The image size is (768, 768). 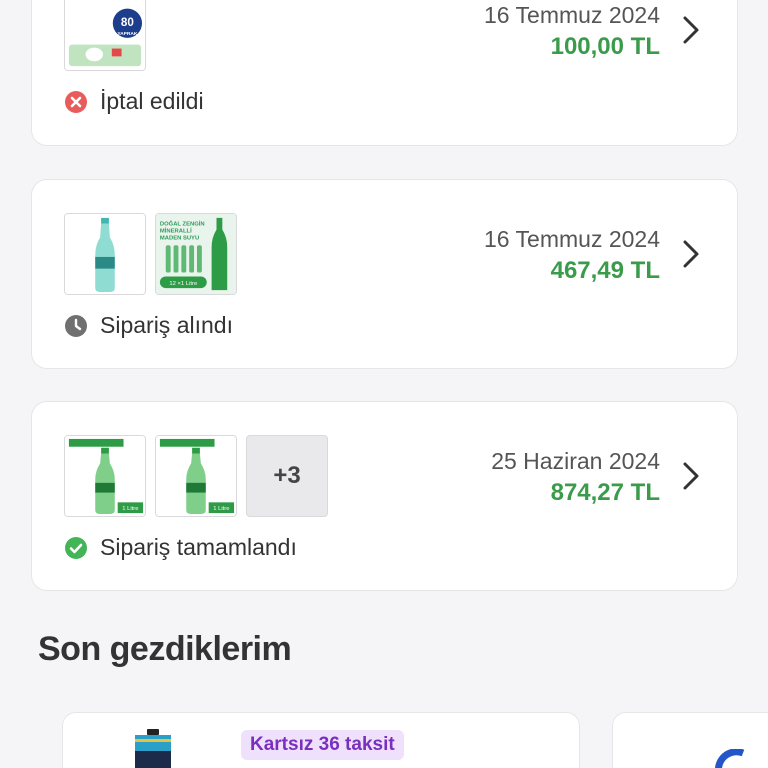 I want to click on water-bottle-image, so click(x=105, y=254).